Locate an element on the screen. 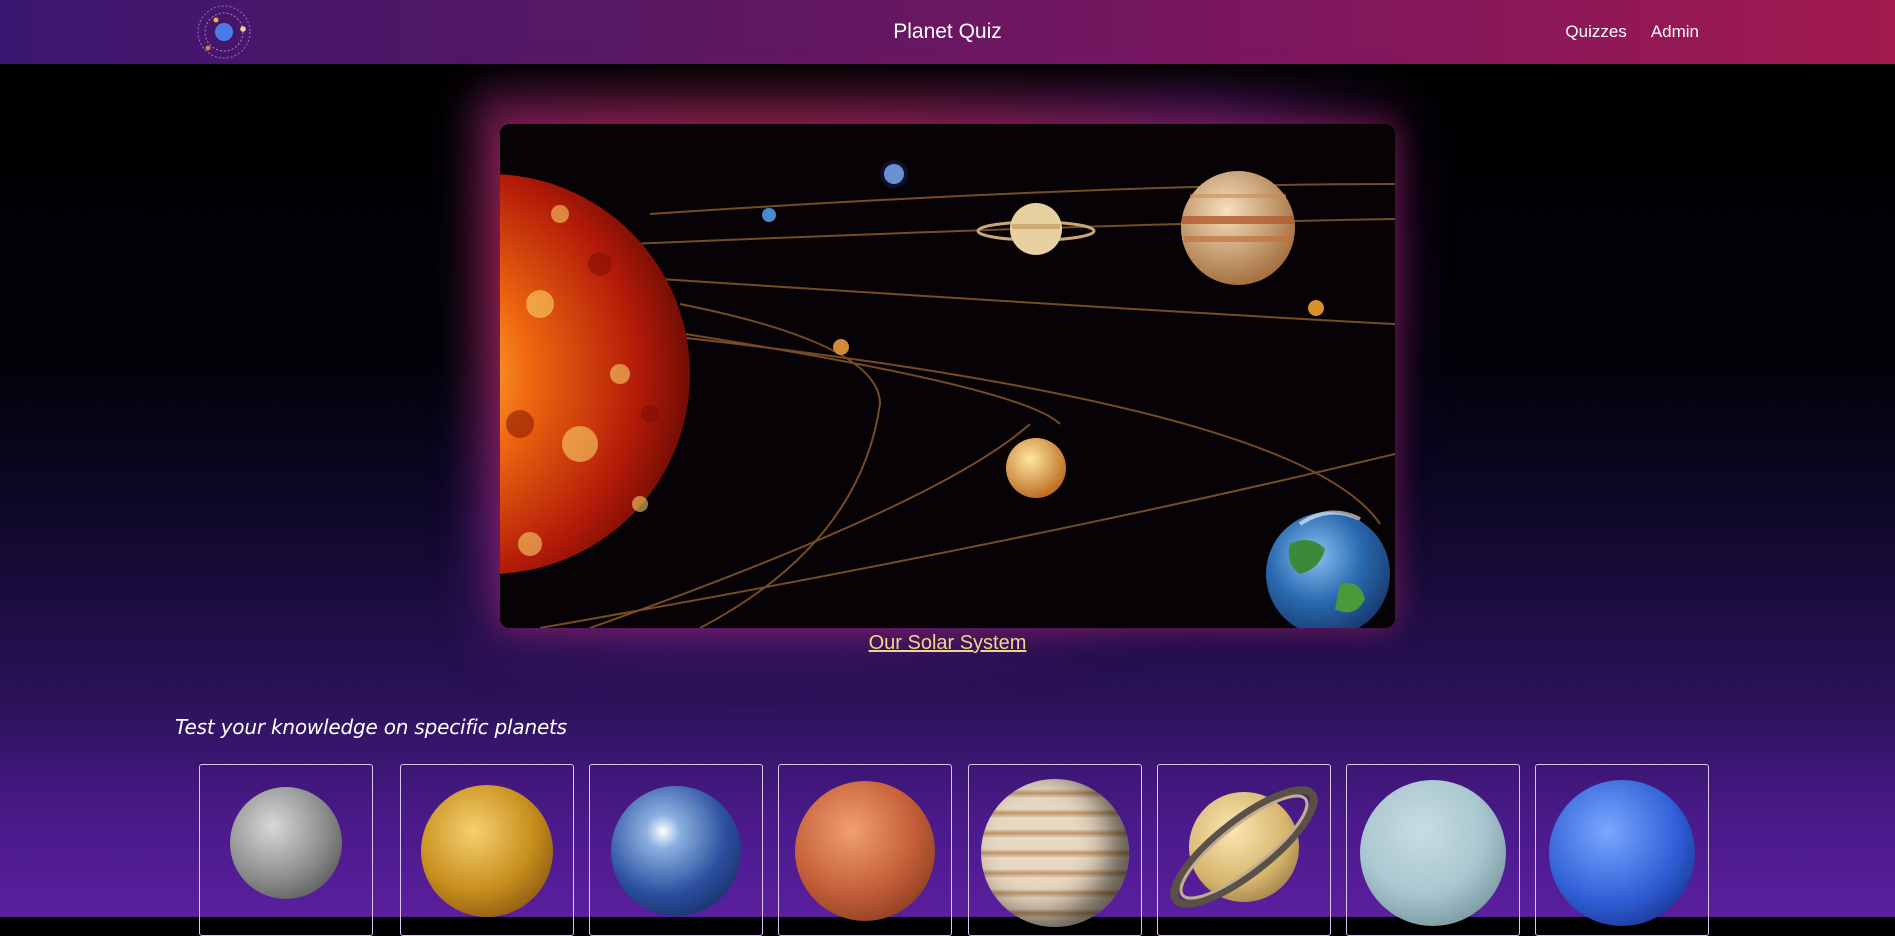 This screenshot has width=1895, height=936. planet-card-neptune is located at coordinates (1622, 850).